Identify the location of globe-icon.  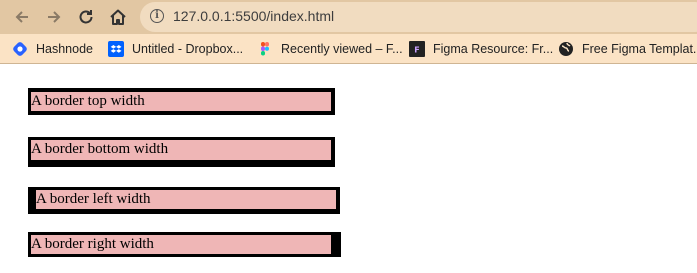
(566, 49).